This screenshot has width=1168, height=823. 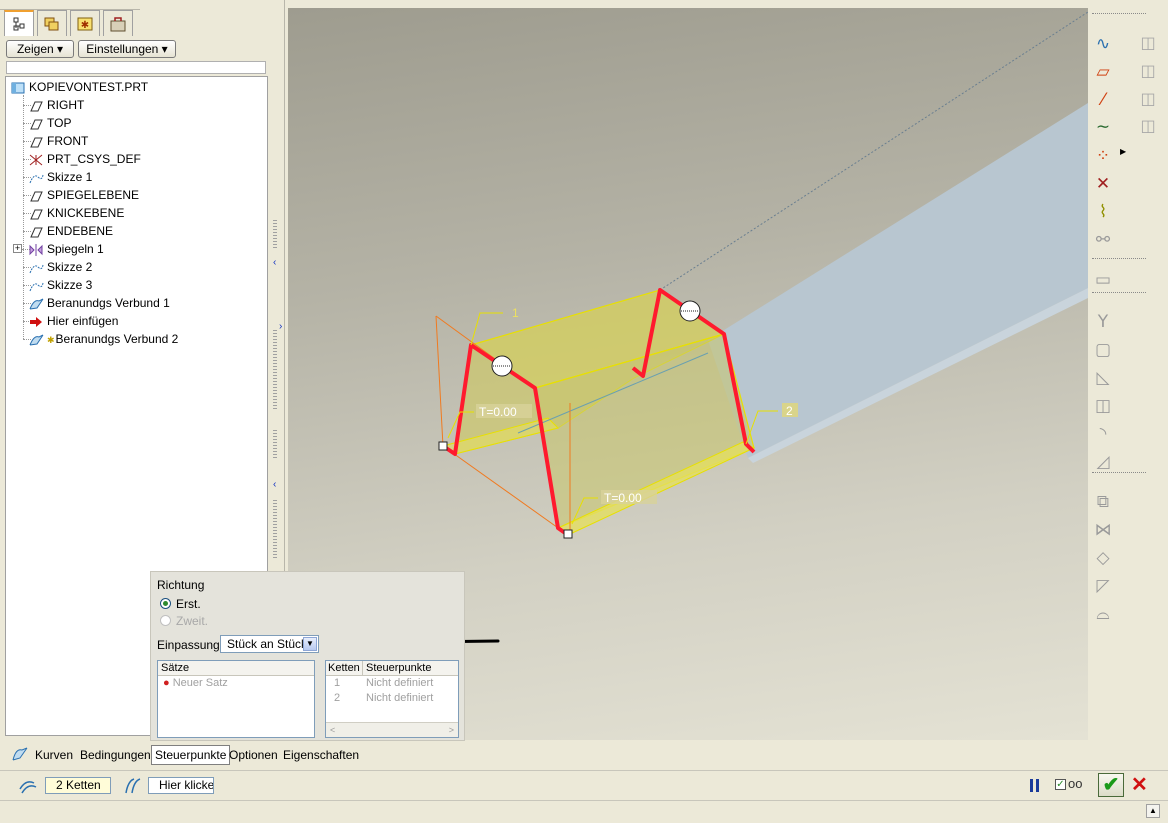 What do you see at coordinates (79, 87) in the screenshot?
I see `tree-root: KOPIEVONTEST.PRT` at bounding box center [79, 87].